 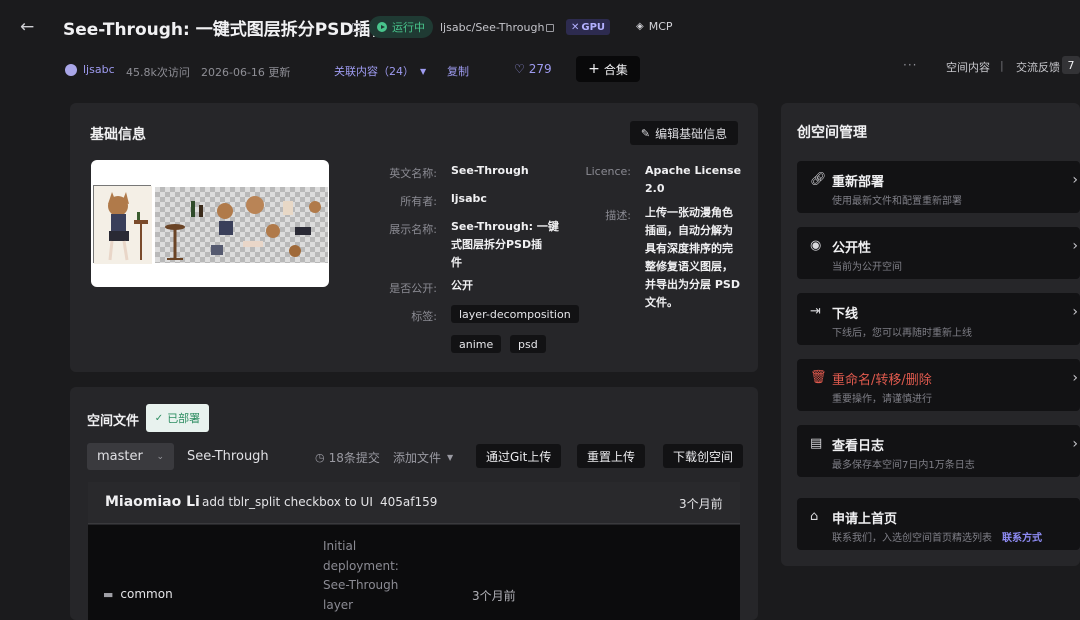 What do you see at coordinates (593, 27) in the screenshot?
I see `gpu-label: GPU` at bounding box center [593, 27].